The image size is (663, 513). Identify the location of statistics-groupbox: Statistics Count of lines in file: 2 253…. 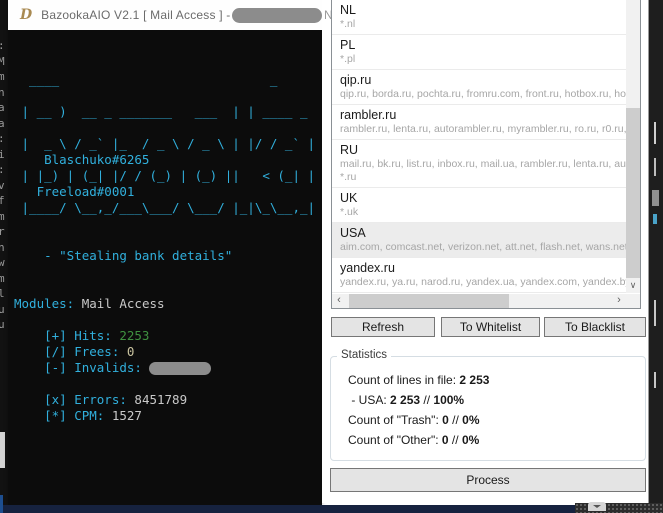
(488, 405).